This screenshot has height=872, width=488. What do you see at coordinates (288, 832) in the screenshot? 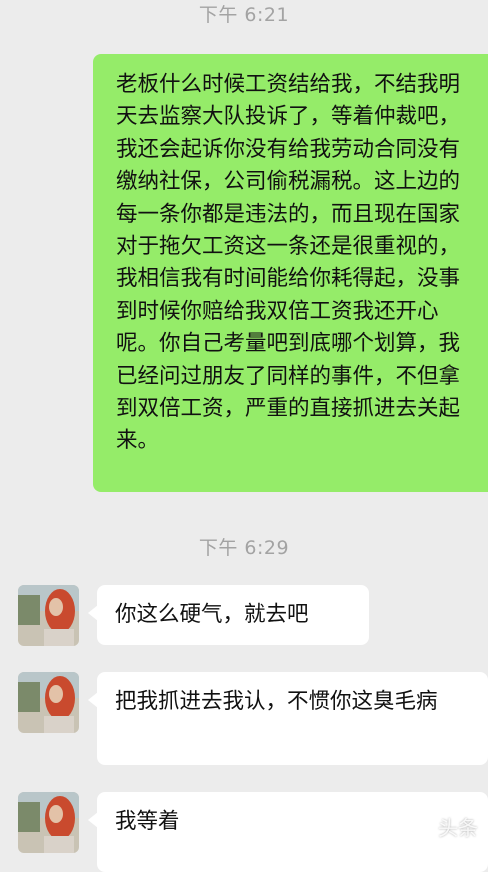
I see `incoming-message-bubble: 我等着` at bounding box center [288, 832].